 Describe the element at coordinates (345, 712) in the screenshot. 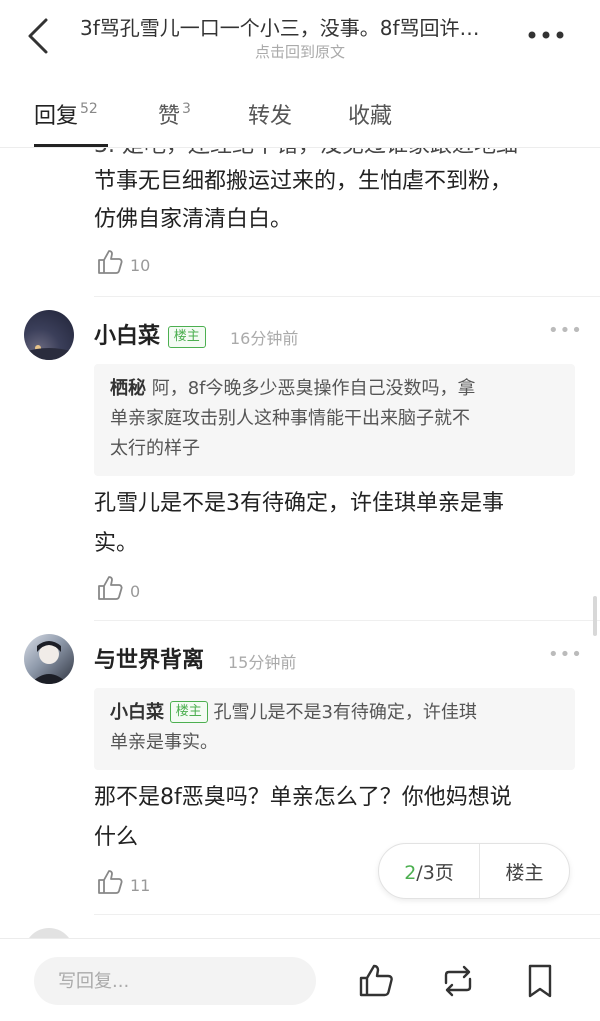

I see `quote-text-line1: 孔雪儿是不是3有待确定，许佳琪` at that location.